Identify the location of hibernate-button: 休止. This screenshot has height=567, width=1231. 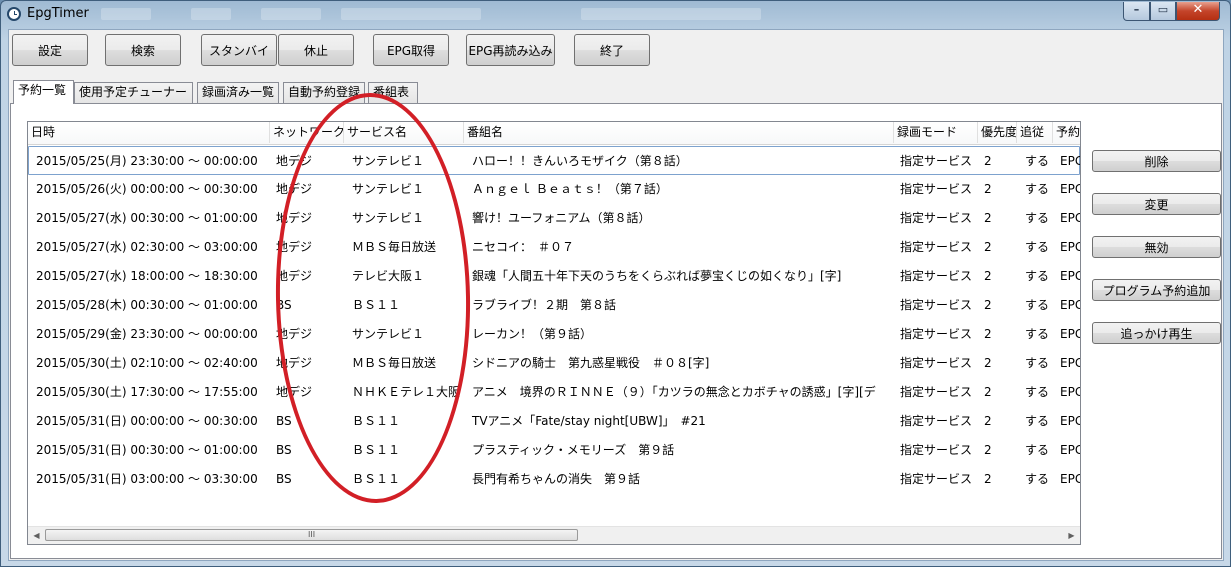
(316, 50).